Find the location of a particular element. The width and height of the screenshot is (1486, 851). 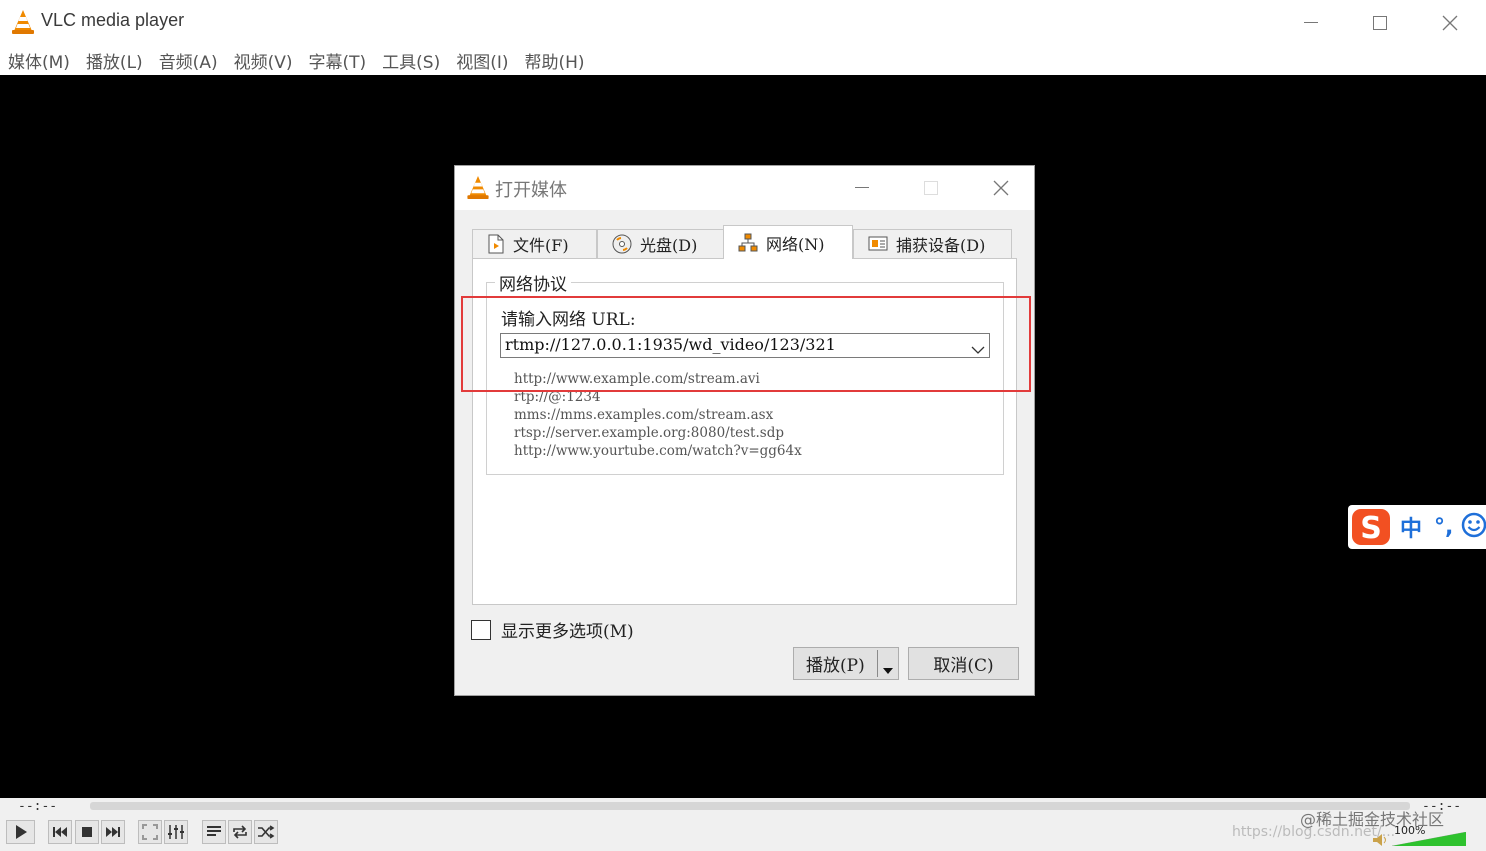

seek-slider is located at coordinates (750, 806).